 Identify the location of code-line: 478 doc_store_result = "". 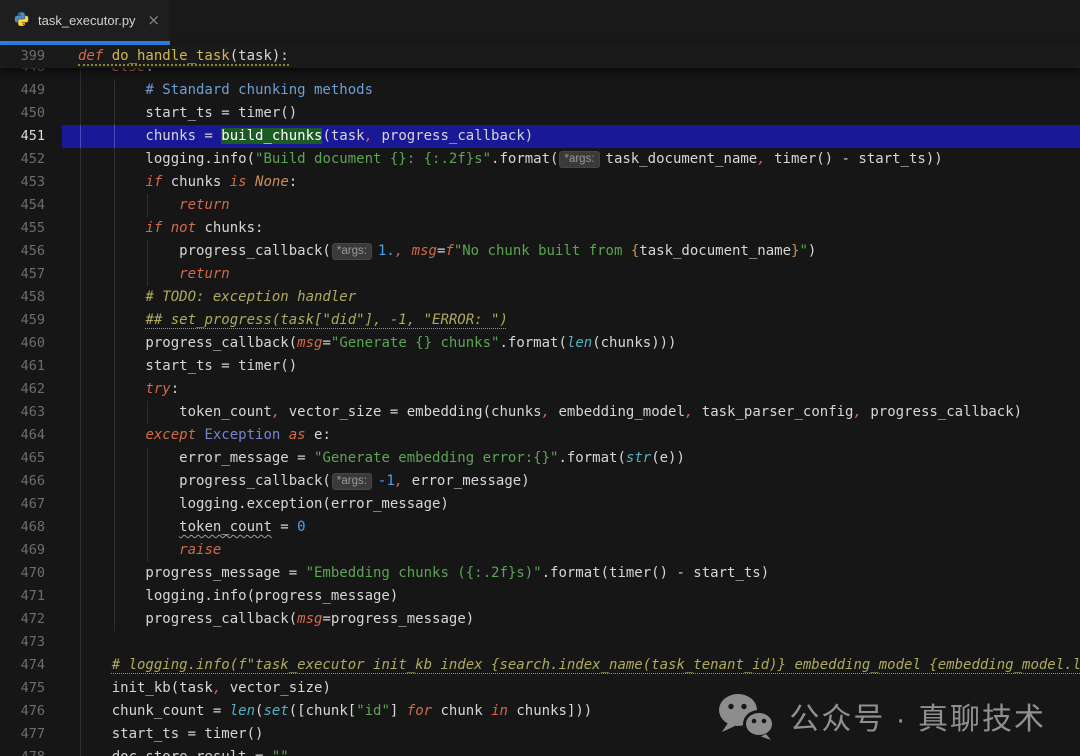
(540, 751).